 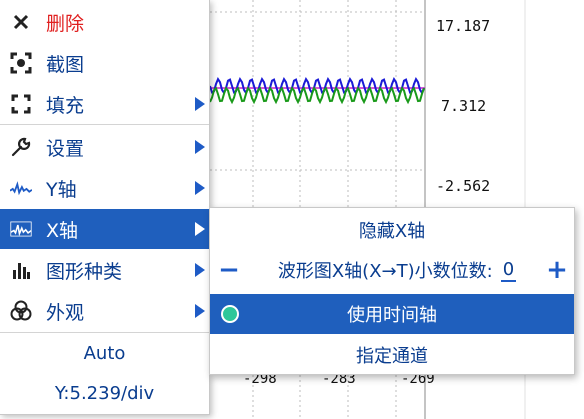 What do you see at coordinates (317, 95) in the screenshot?
I see `series-green` at bounding box center [317, 95].